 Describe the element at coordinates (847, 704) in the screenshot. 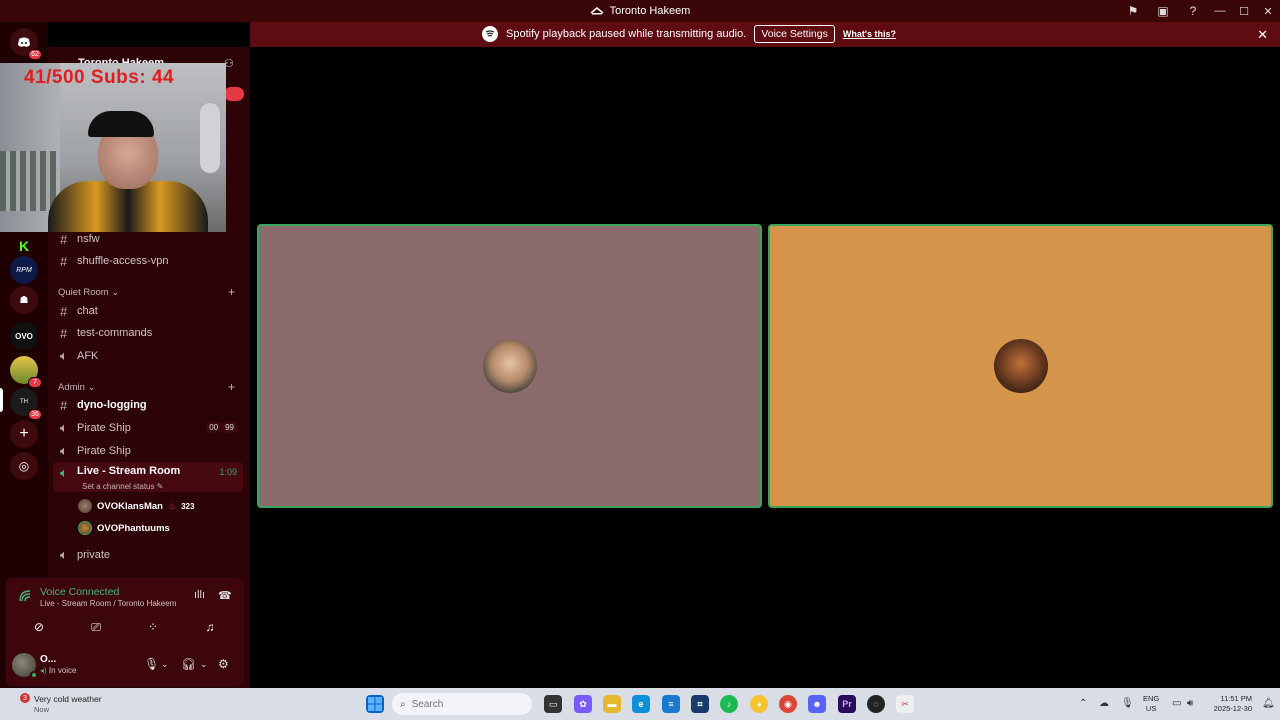

I see `premiere-pro-icon: Pr` at that location.